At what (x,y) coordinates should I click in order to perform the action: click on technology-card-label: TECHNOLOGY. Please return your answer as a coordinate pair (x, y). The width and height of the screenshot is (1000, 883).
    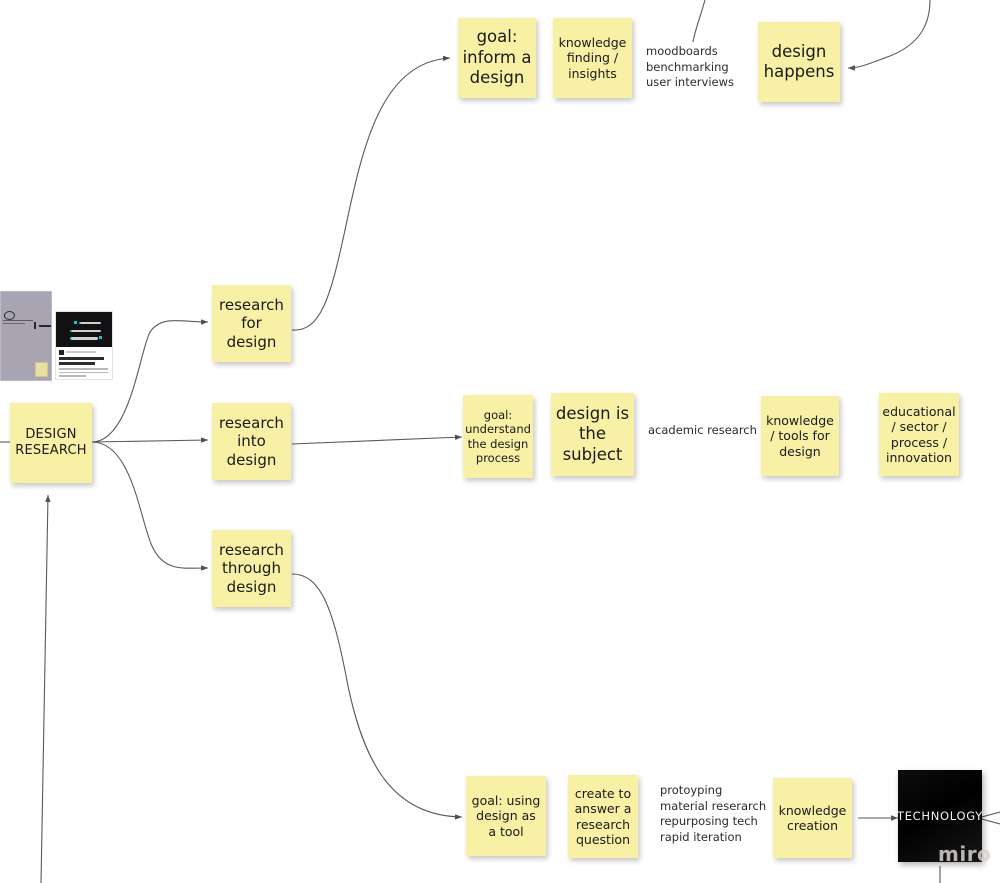
    Looking at the image, I should click on (940, 816).